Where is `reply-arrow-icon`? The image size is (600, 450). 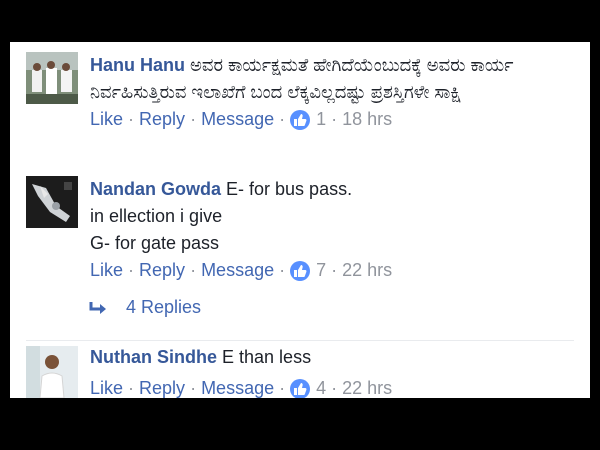
reply-arrow-icon is located at coordinates (97, 307).